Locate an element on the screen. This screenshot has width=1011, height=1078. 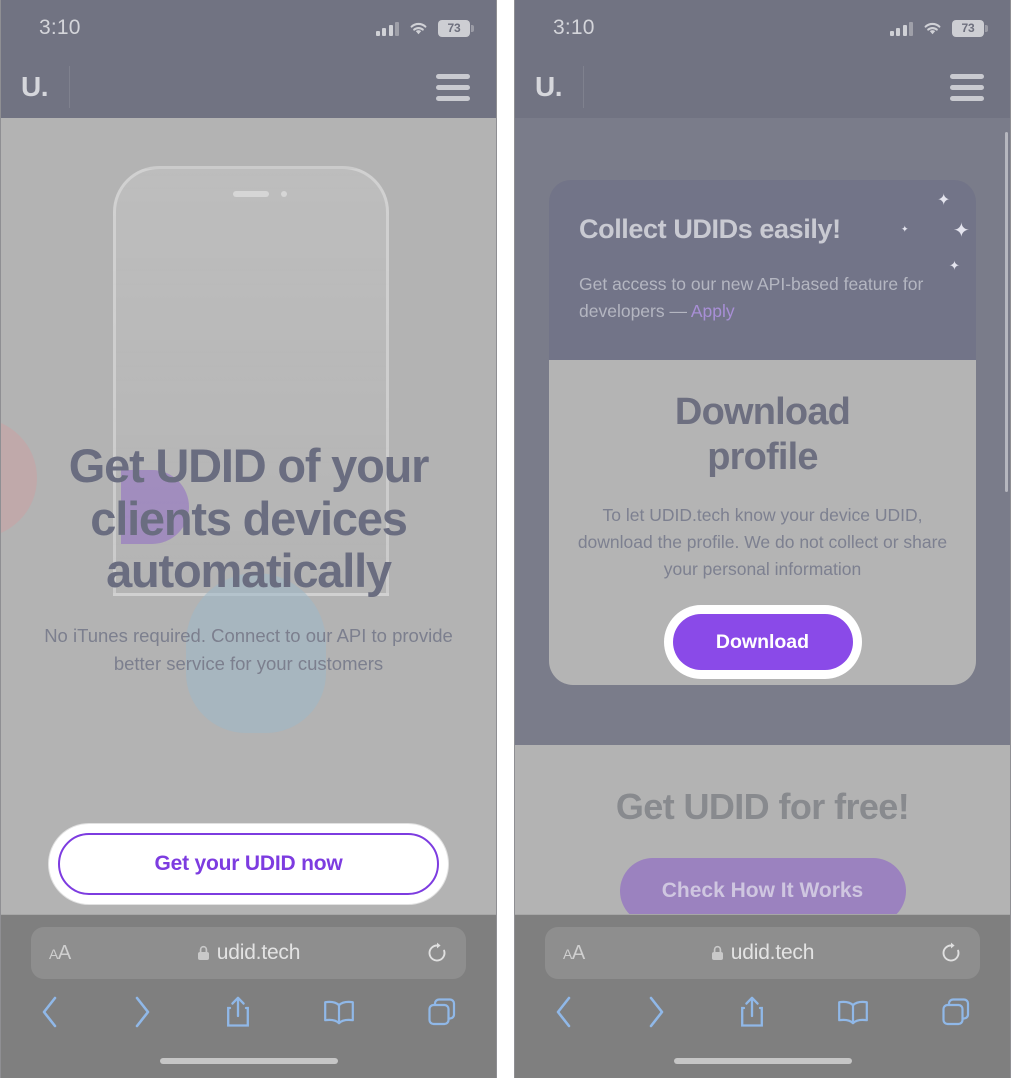
highlight-ring-get-udid: Get your UDID now is located at coordinates (248, 864).